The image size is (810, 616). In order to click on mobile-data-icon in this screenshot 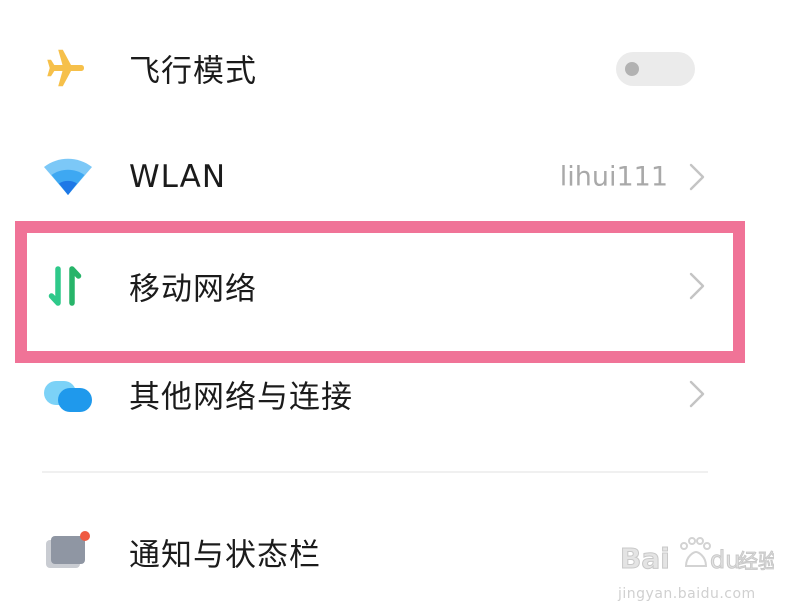, I will do `click(68, 286)`.